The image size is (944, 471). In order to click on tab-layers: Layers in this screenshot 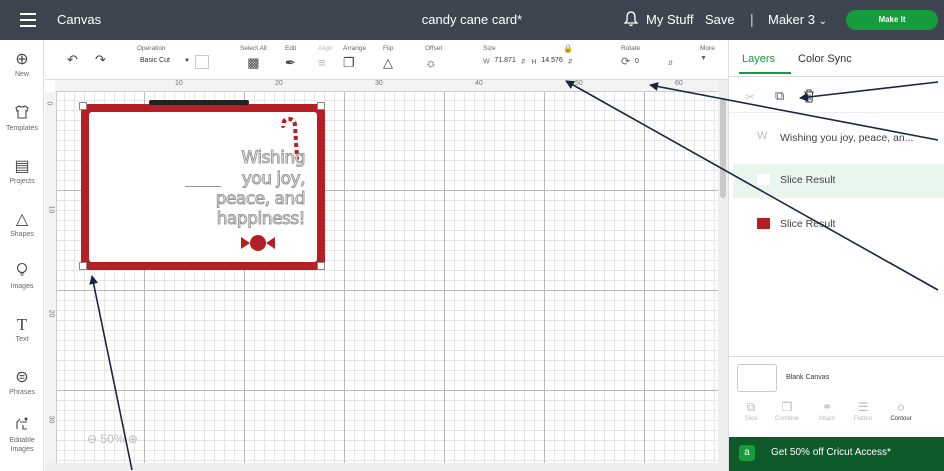, I will do `click(758, 59)`.